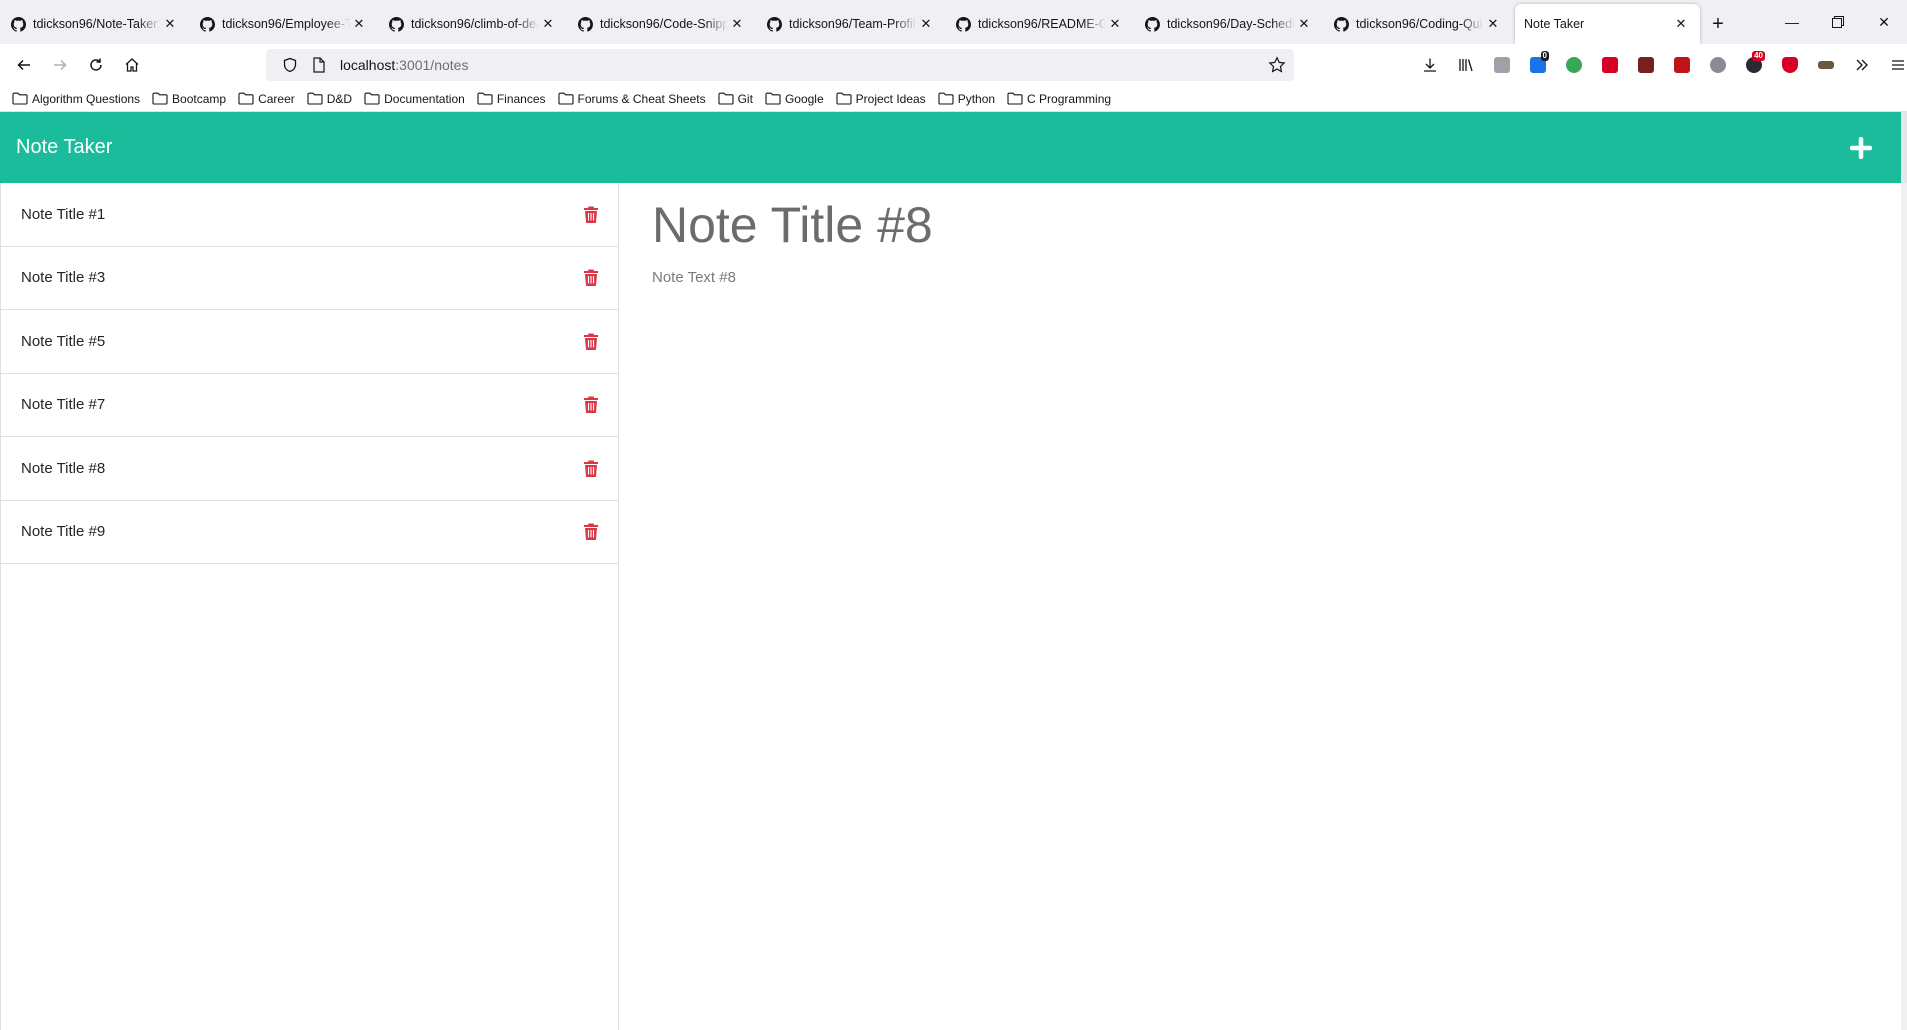 The height and width of the screenshot is (1030, 1907). I want to click on tab: tdickson96/Team-Profile ✕, so click(850, 24).